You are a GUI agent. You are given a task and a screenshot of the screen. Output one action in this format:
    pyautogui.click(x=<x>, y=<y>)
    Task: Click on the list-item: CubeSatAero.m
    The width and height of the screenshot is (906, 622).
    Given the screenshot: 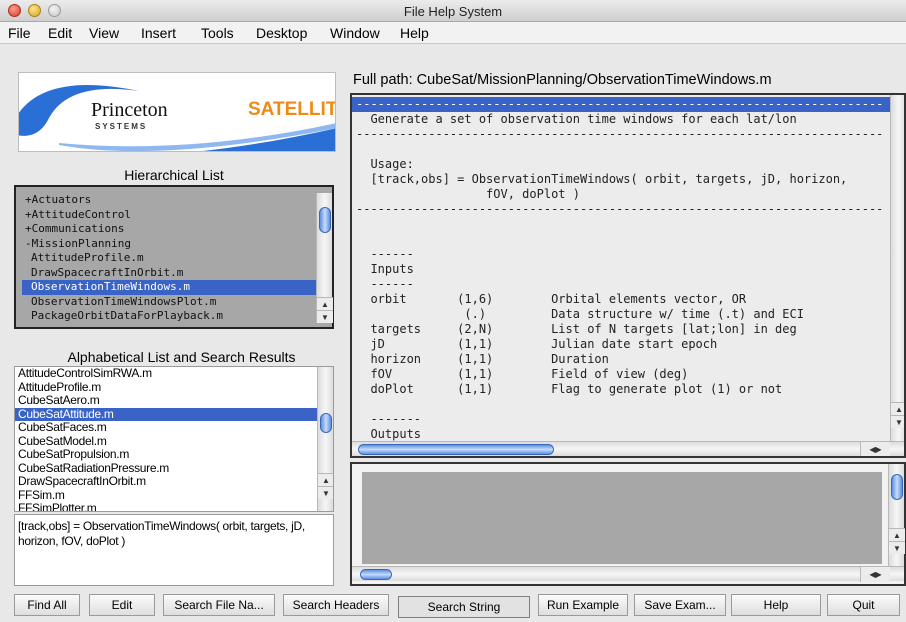 What is the action you would take?
    pyautogui.click(x=174, y=400)
    